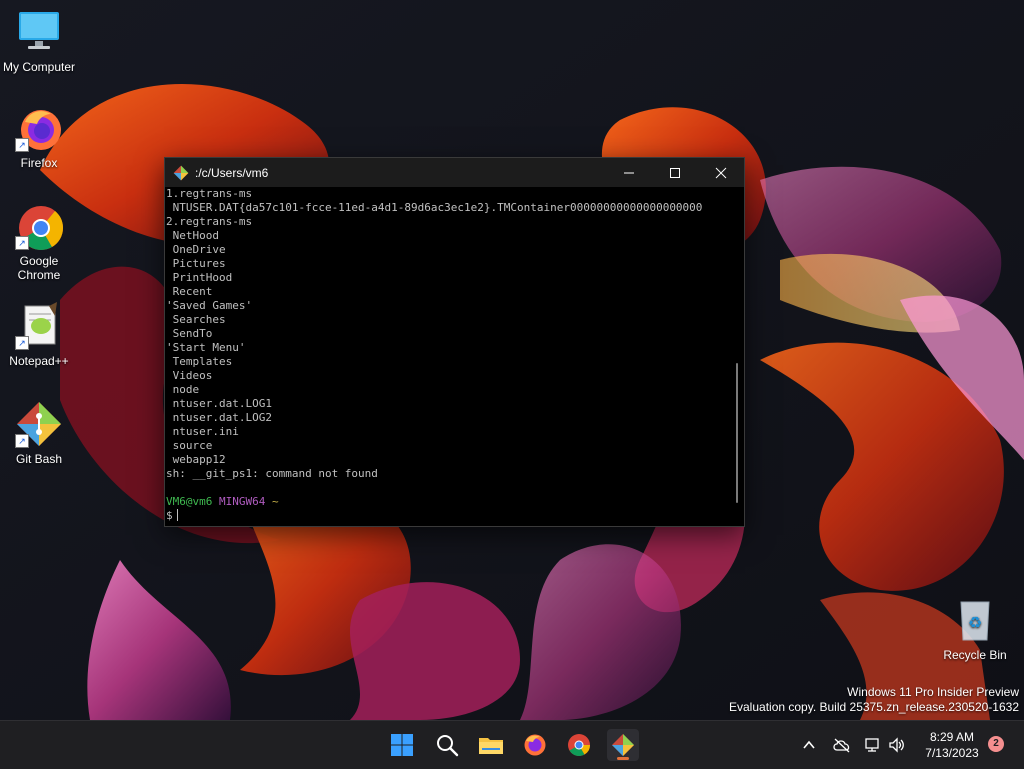  What do you see at coordinates (39, 128) in the screenshot?
I see `firefox-icon: ↗` at bounding box center [39, 128].